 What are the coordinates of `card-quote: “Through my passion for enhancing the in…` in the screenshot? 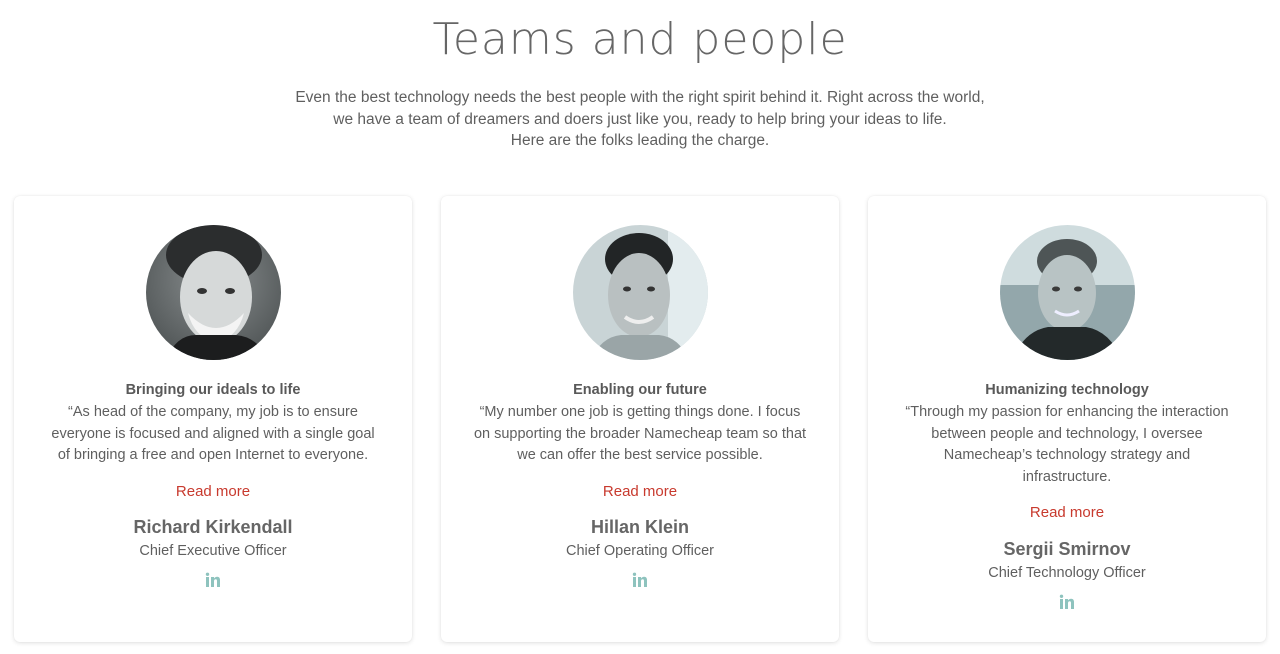 It's located at (1067, 445).